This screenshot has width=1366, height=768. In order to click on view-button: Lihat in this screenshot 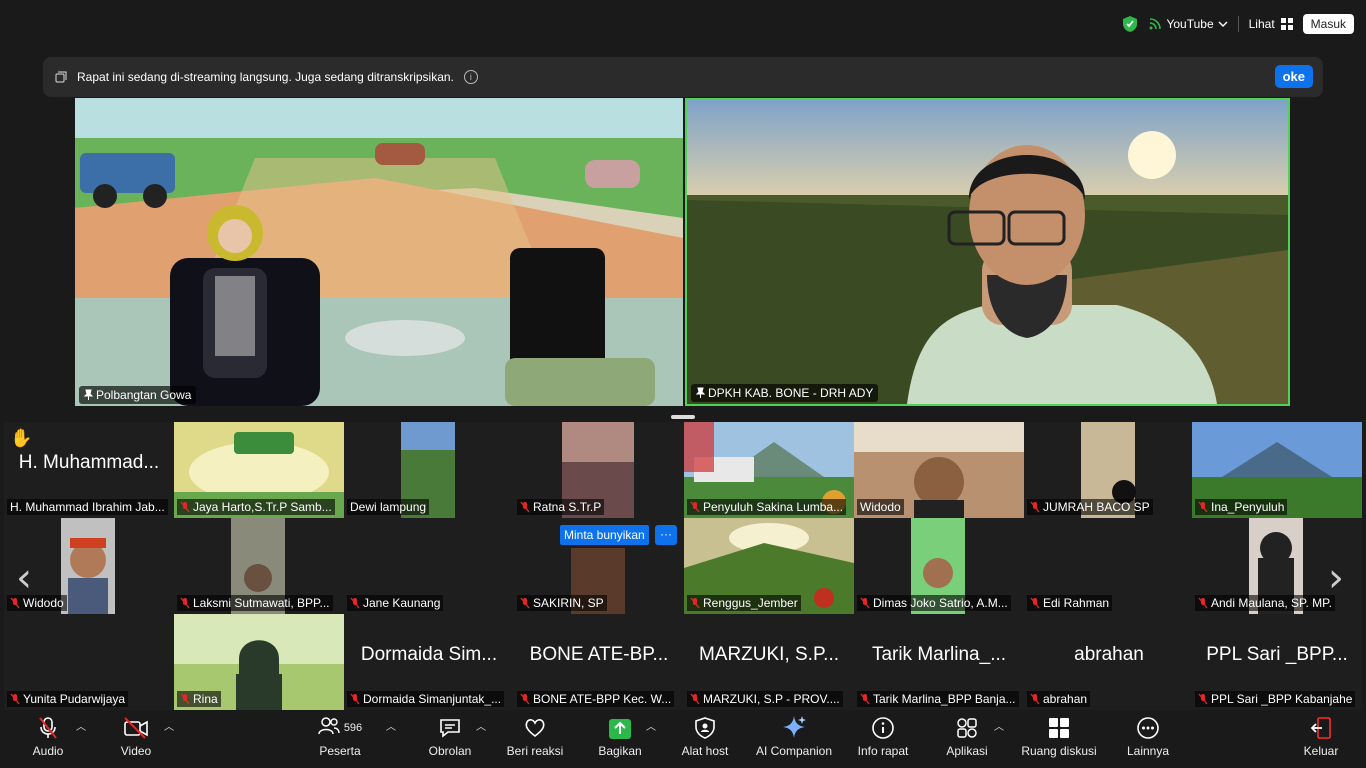, I will do `click(1271, 24)`.